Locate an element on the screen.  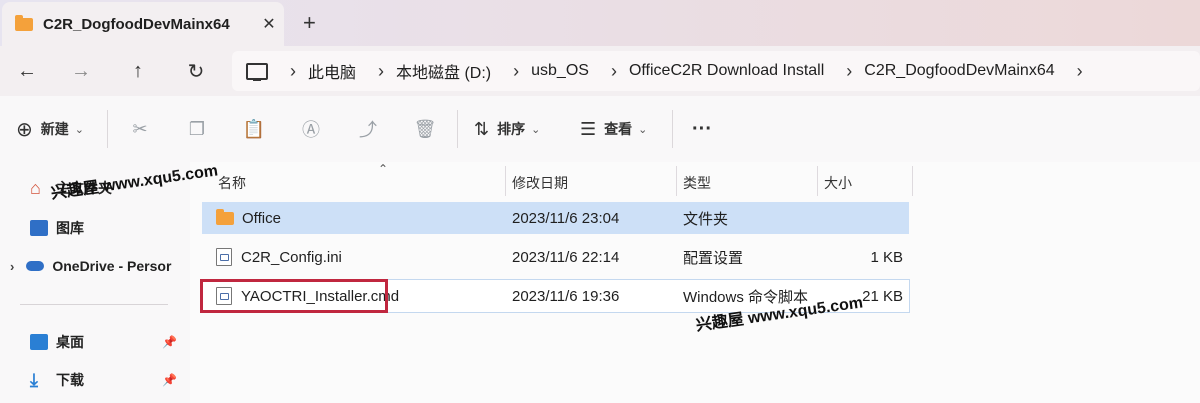
table-row: Office 2023/11/6 23:04 文件夹 is located at coordinates (555, 218).